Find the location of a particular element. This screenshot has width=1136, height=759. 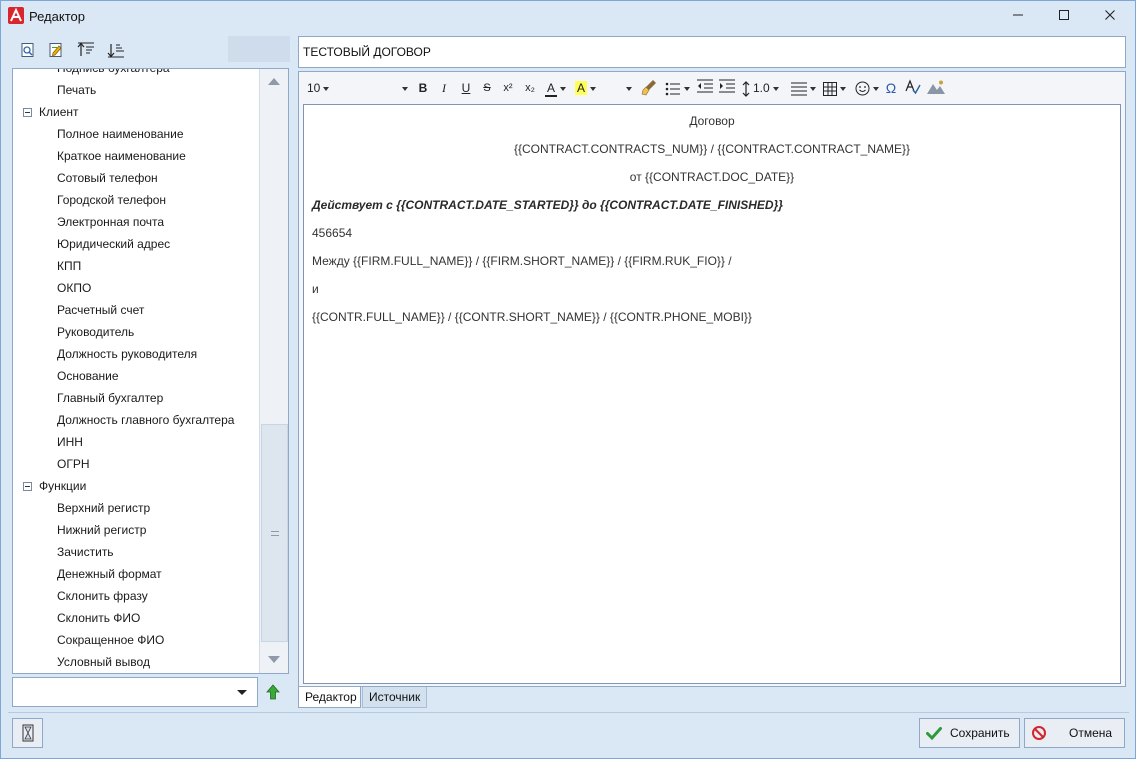

subscript-button: x₂ is located at coordinates (530, 88).